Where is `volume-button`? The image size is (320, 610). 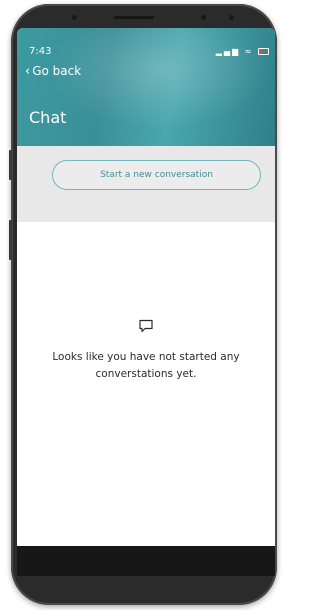 volume-button is located at coordinates (10, 165).